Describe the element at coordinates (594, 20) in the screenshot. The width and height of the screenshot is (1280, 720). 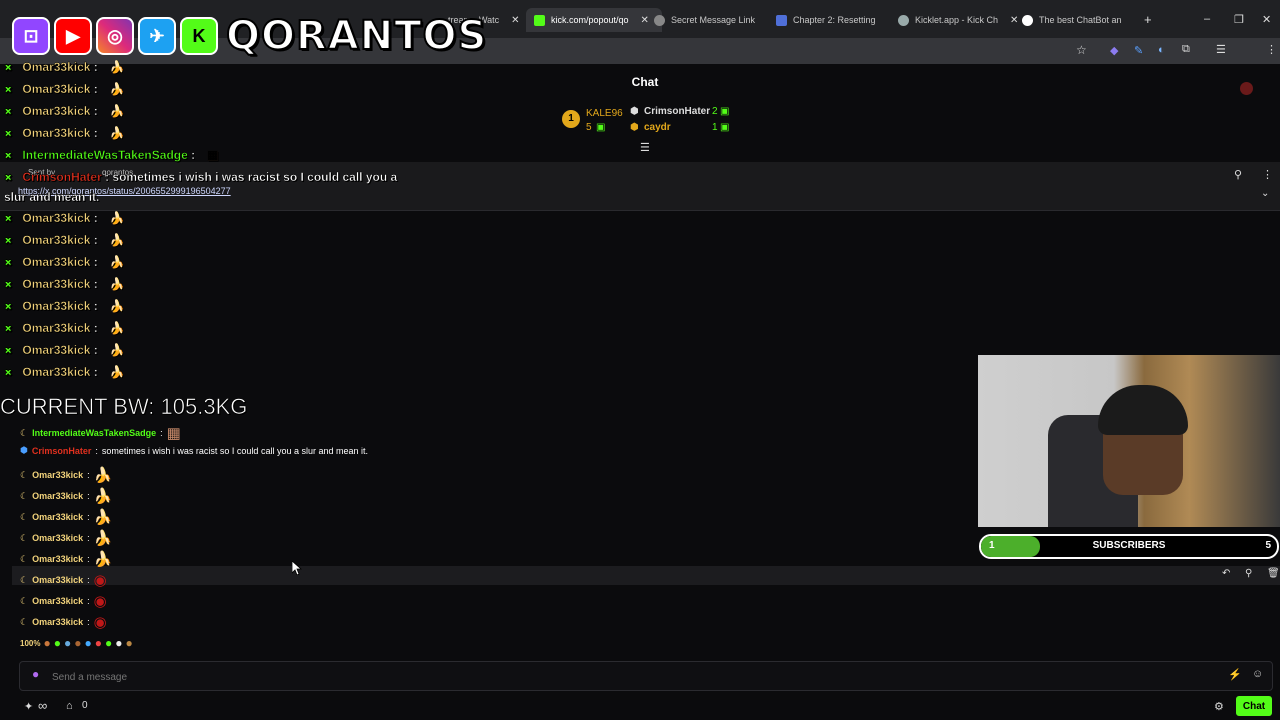
I see `browser-tab-active: kick.com/popout/qo ✕` at that location.